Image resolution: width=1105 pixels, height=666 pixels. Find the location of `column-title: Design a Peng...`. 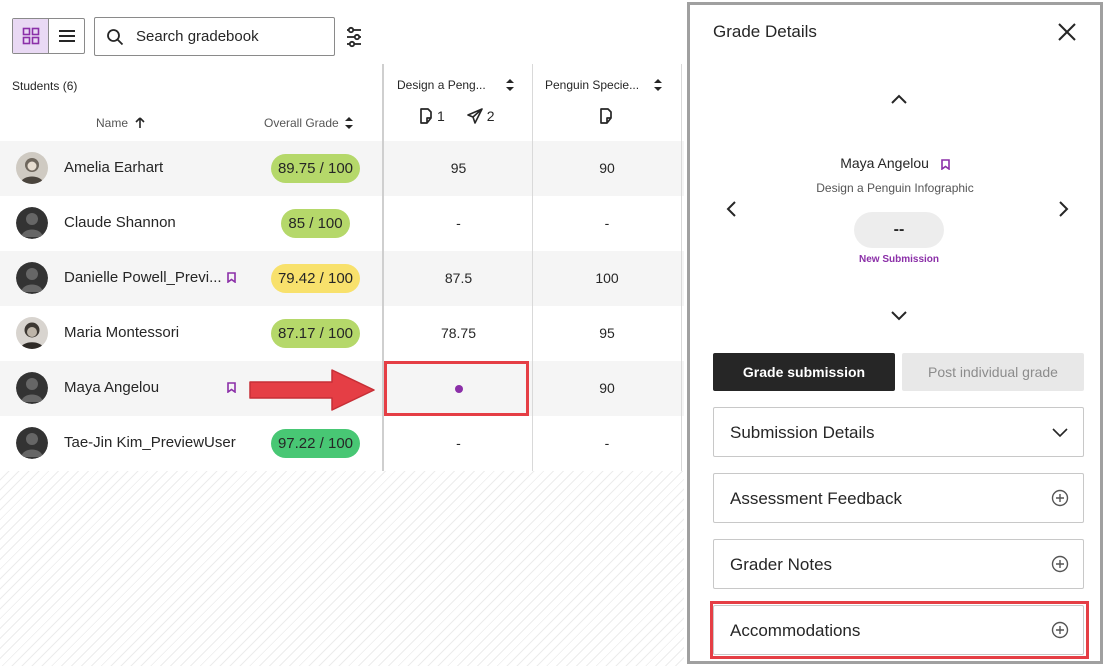

column-title: Design a Peng... is located at coordinates (441, 85).